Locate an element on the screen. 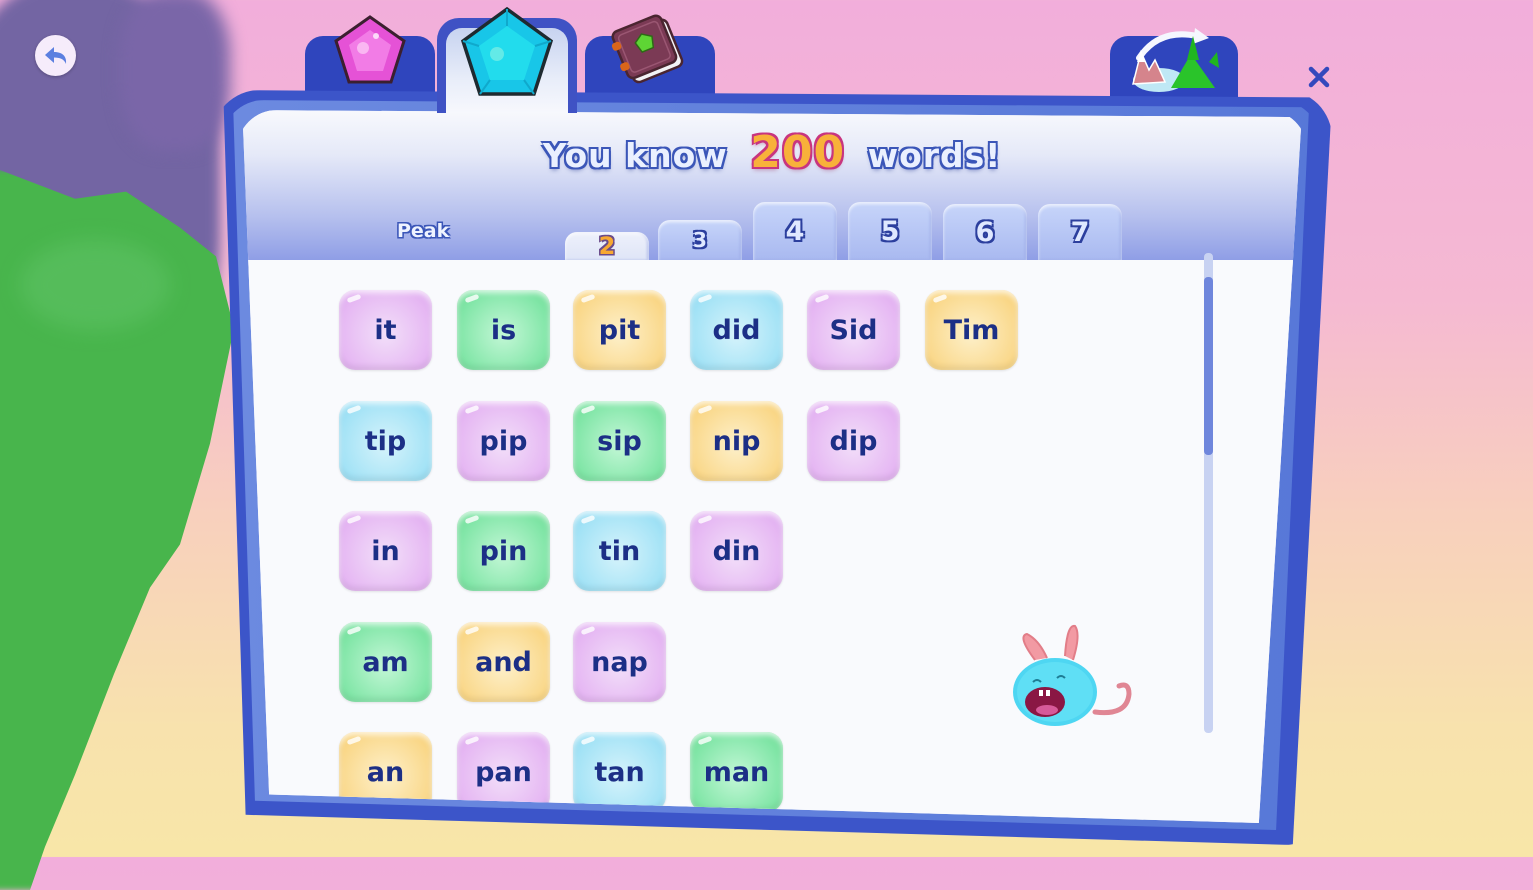  tab-blue-gem is located at coordinates (507, 59).